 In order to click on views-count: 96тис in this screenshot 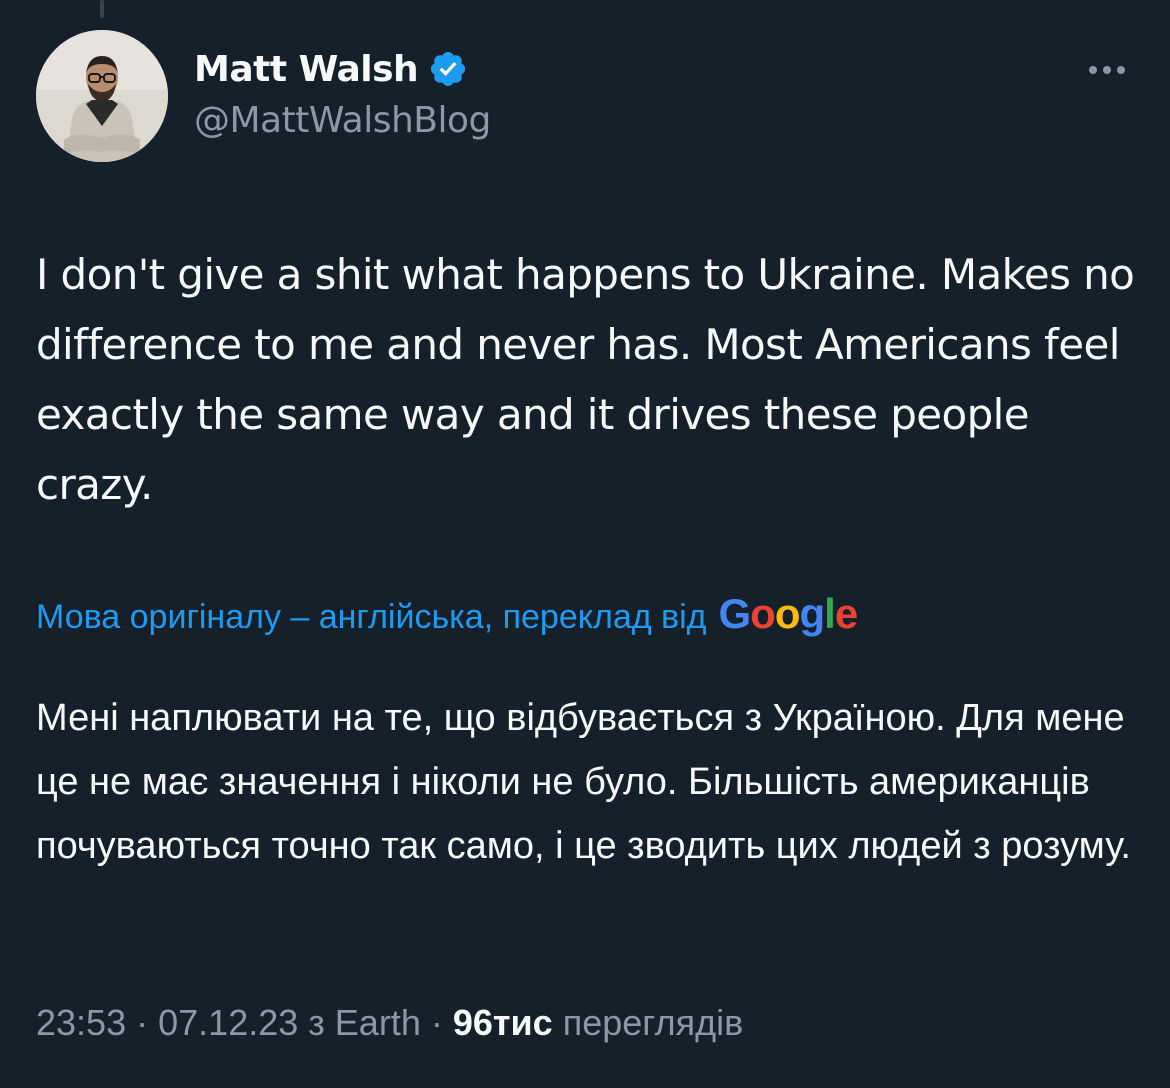, I will do `click(502, 1022)`.